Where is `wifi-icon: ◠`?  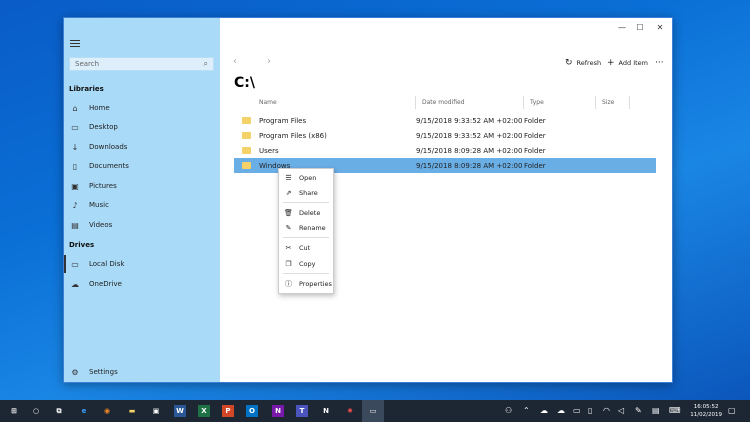
wifi-icon: ◠ is located at coordinates (606, 410).